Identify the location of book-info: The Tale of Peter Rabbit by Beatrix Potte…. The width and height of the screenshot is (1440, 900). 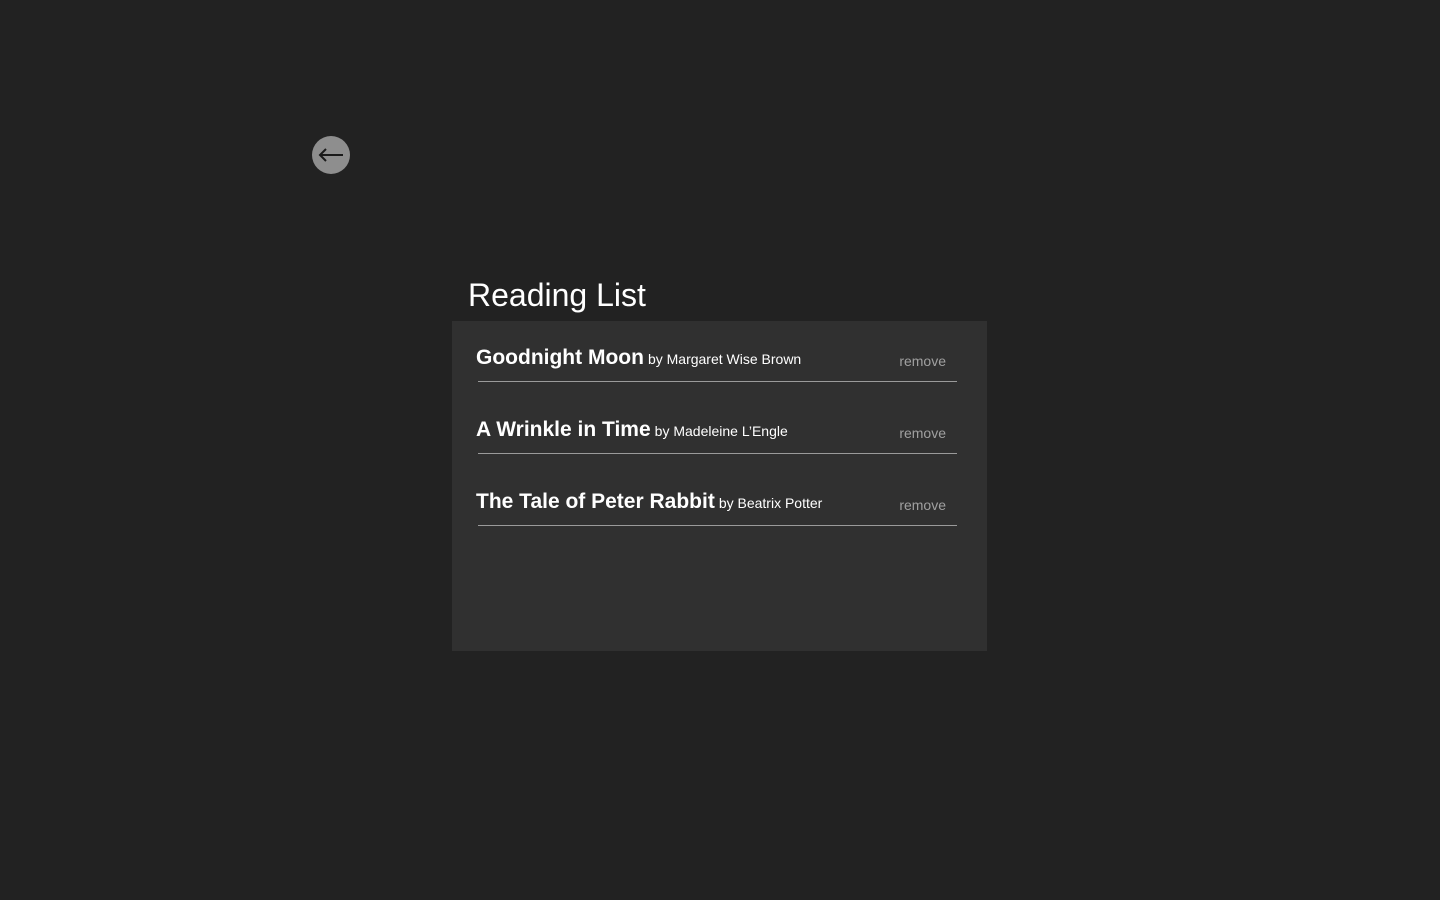
(649, 503).